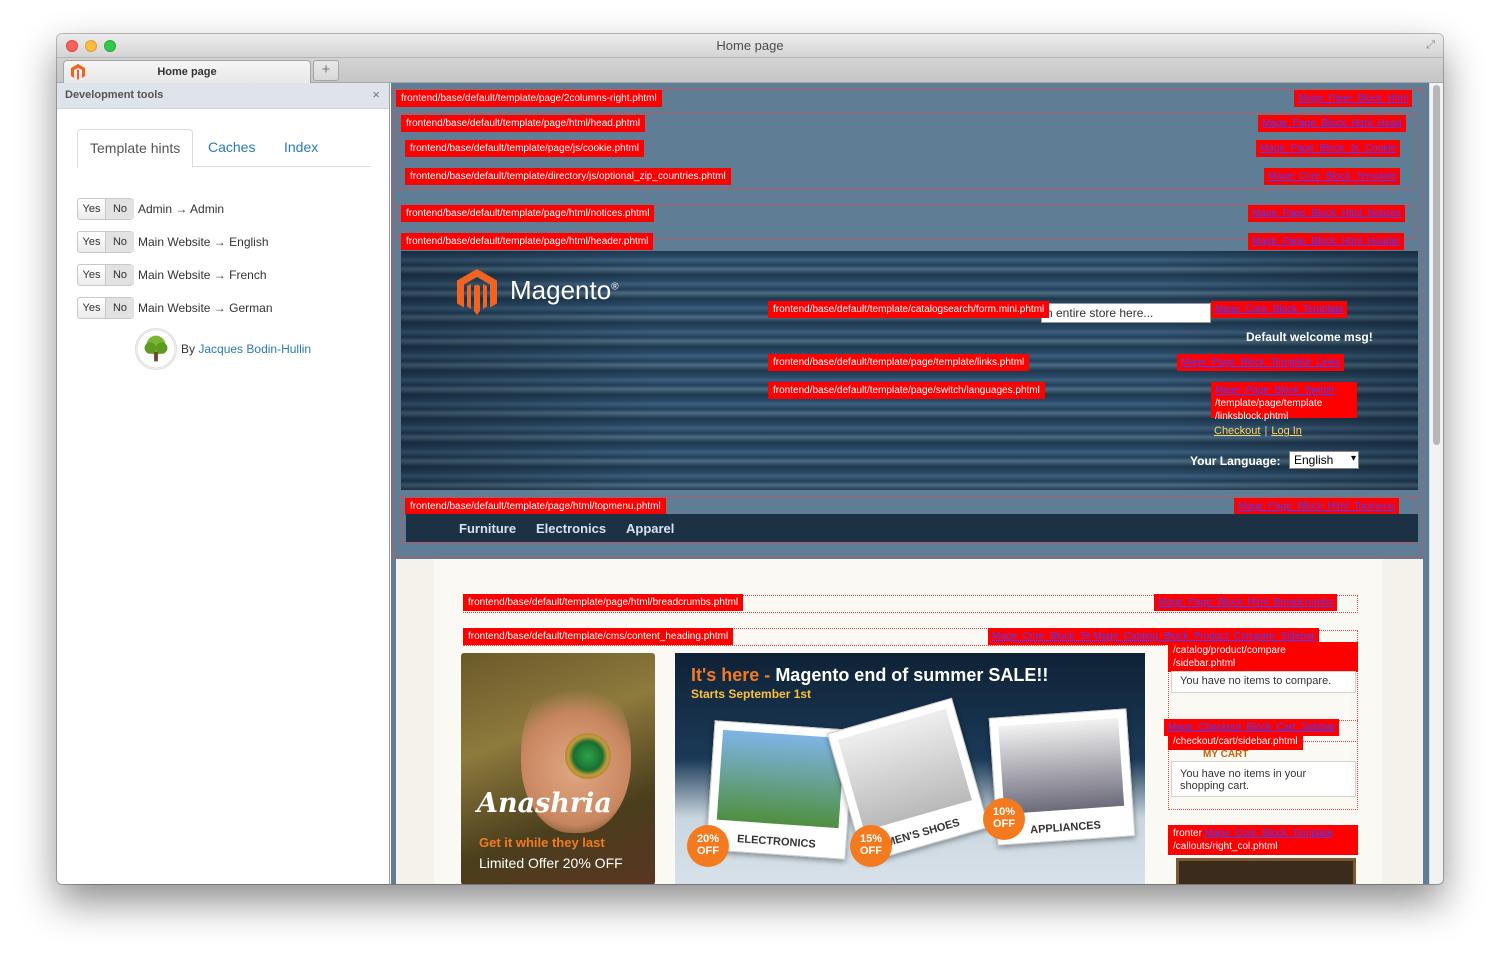 This screenshot has height=963, width=1500. I want to click on block-hint-label: Mage_Page_Block_Template_Links, so click(1260, 362).